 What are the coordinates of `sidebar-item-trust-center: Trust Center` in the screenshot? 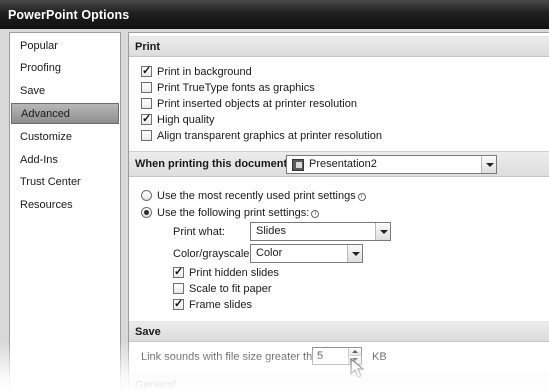 It's located at (65, 182).